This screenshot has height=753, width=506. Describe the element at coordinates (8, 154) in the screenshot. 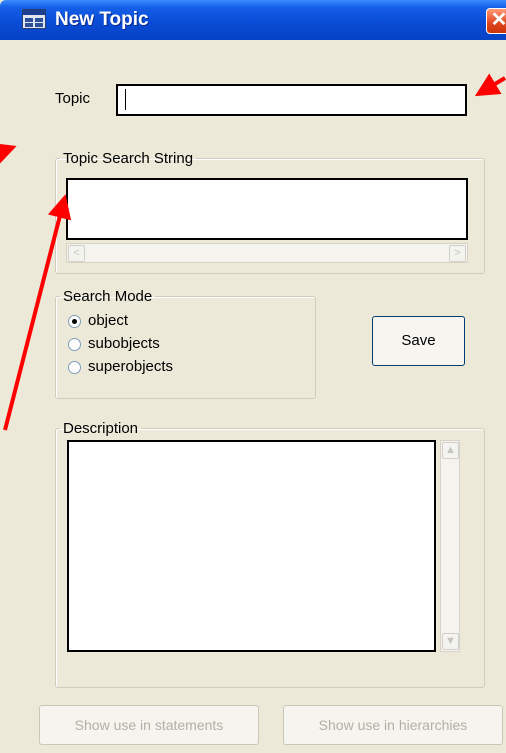

I see `arrow-to-search-group` at that location.